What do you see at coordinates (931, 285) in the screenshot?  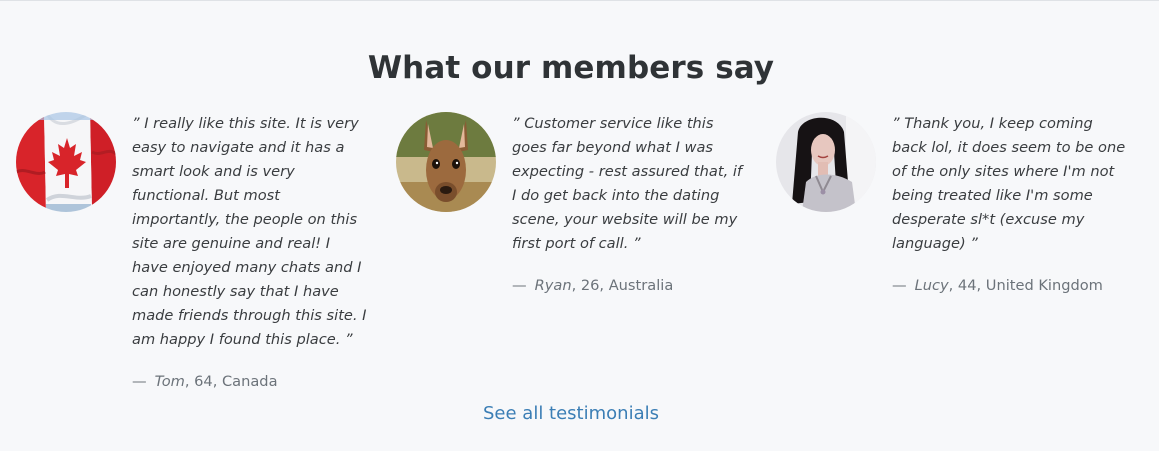 I see `member-name: Lucy` at bounding box center [931, 285].